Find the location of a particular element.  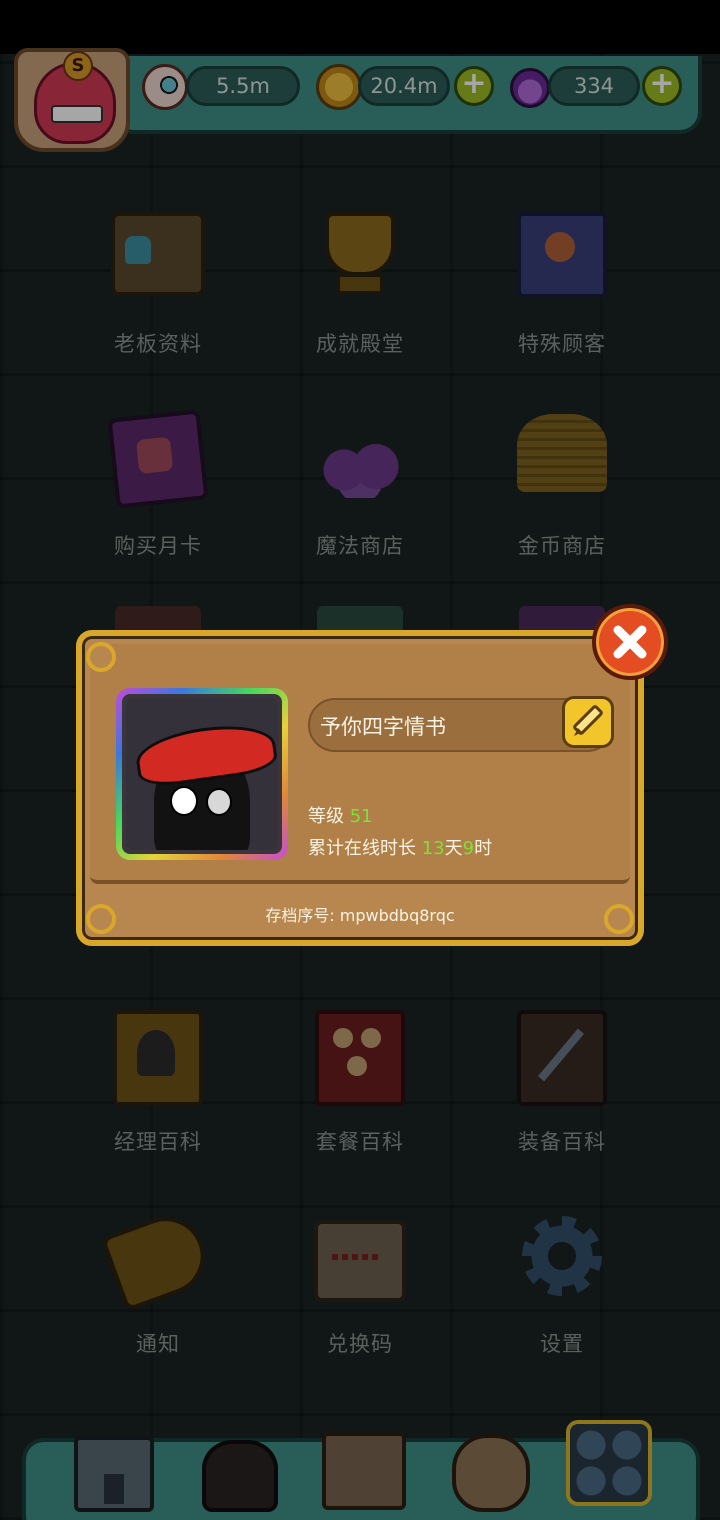

player-portrait is located at coordinates (202, 774).